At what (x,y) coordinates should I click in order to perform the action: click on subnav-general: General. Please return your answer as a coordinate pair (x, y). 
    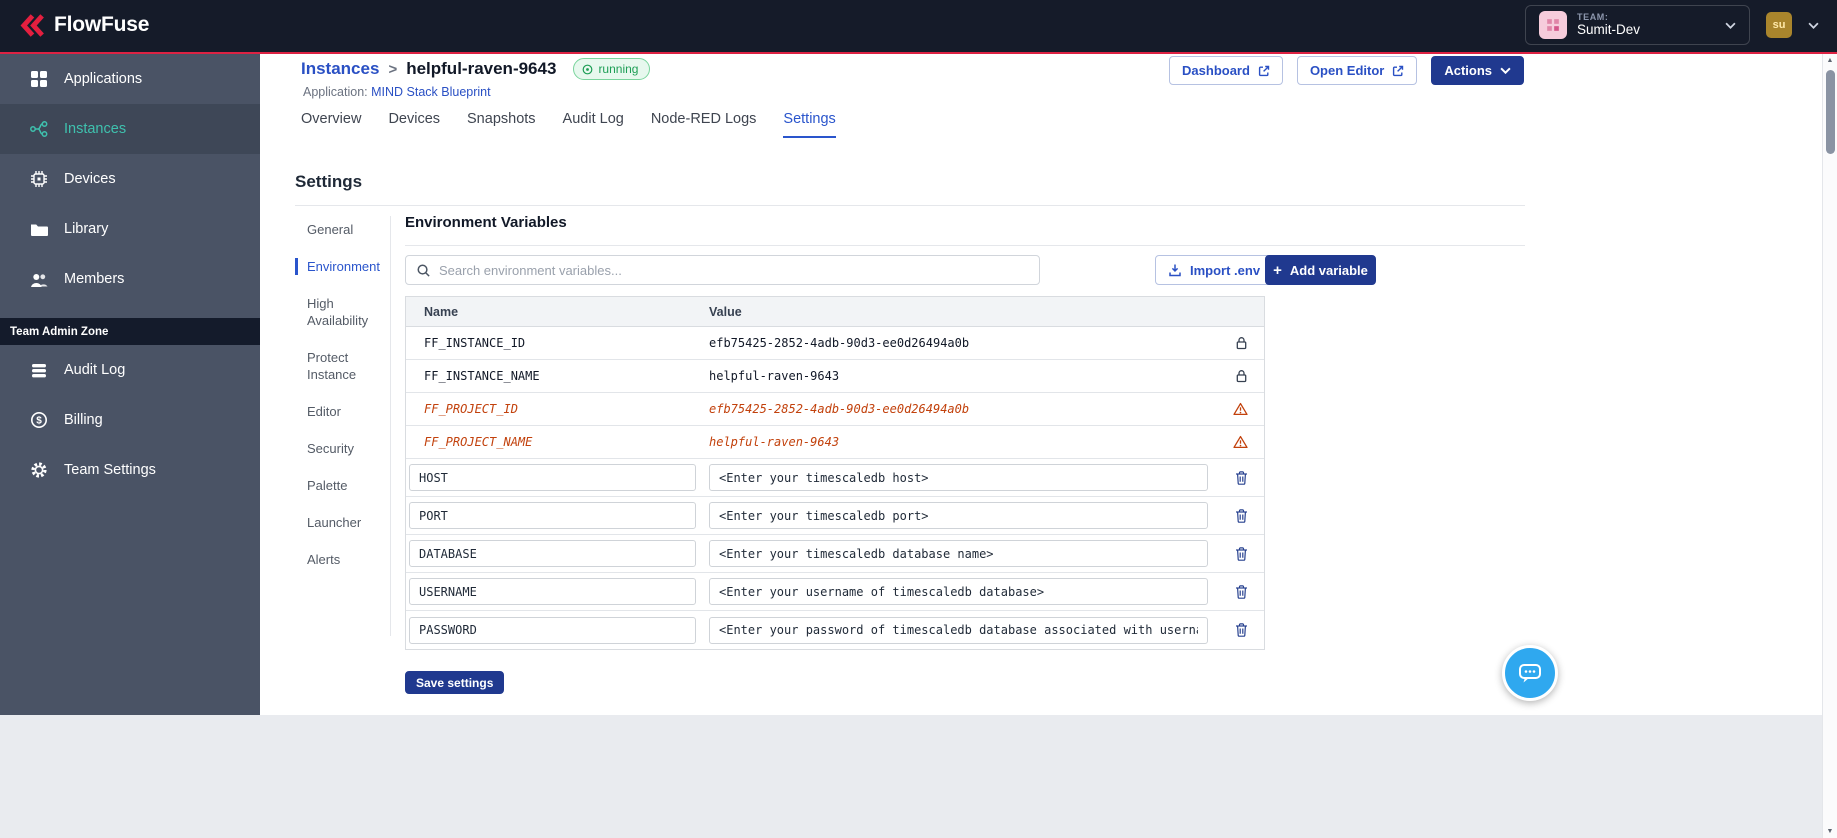
    Looking at the image, I should click on (341, 229).